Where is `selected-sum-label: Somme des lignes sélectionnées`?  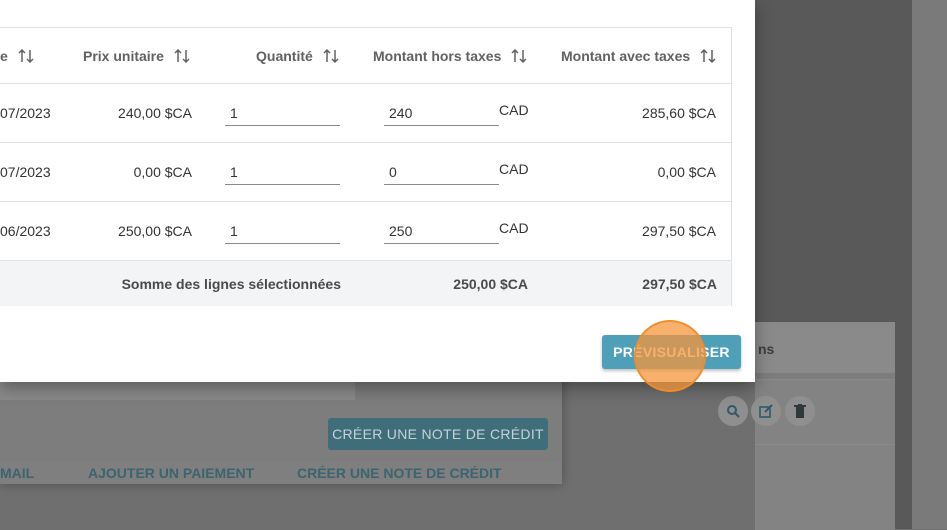
selected-sum-label: Somme des lignes sélectionnées is located at coordinates (231, 283).